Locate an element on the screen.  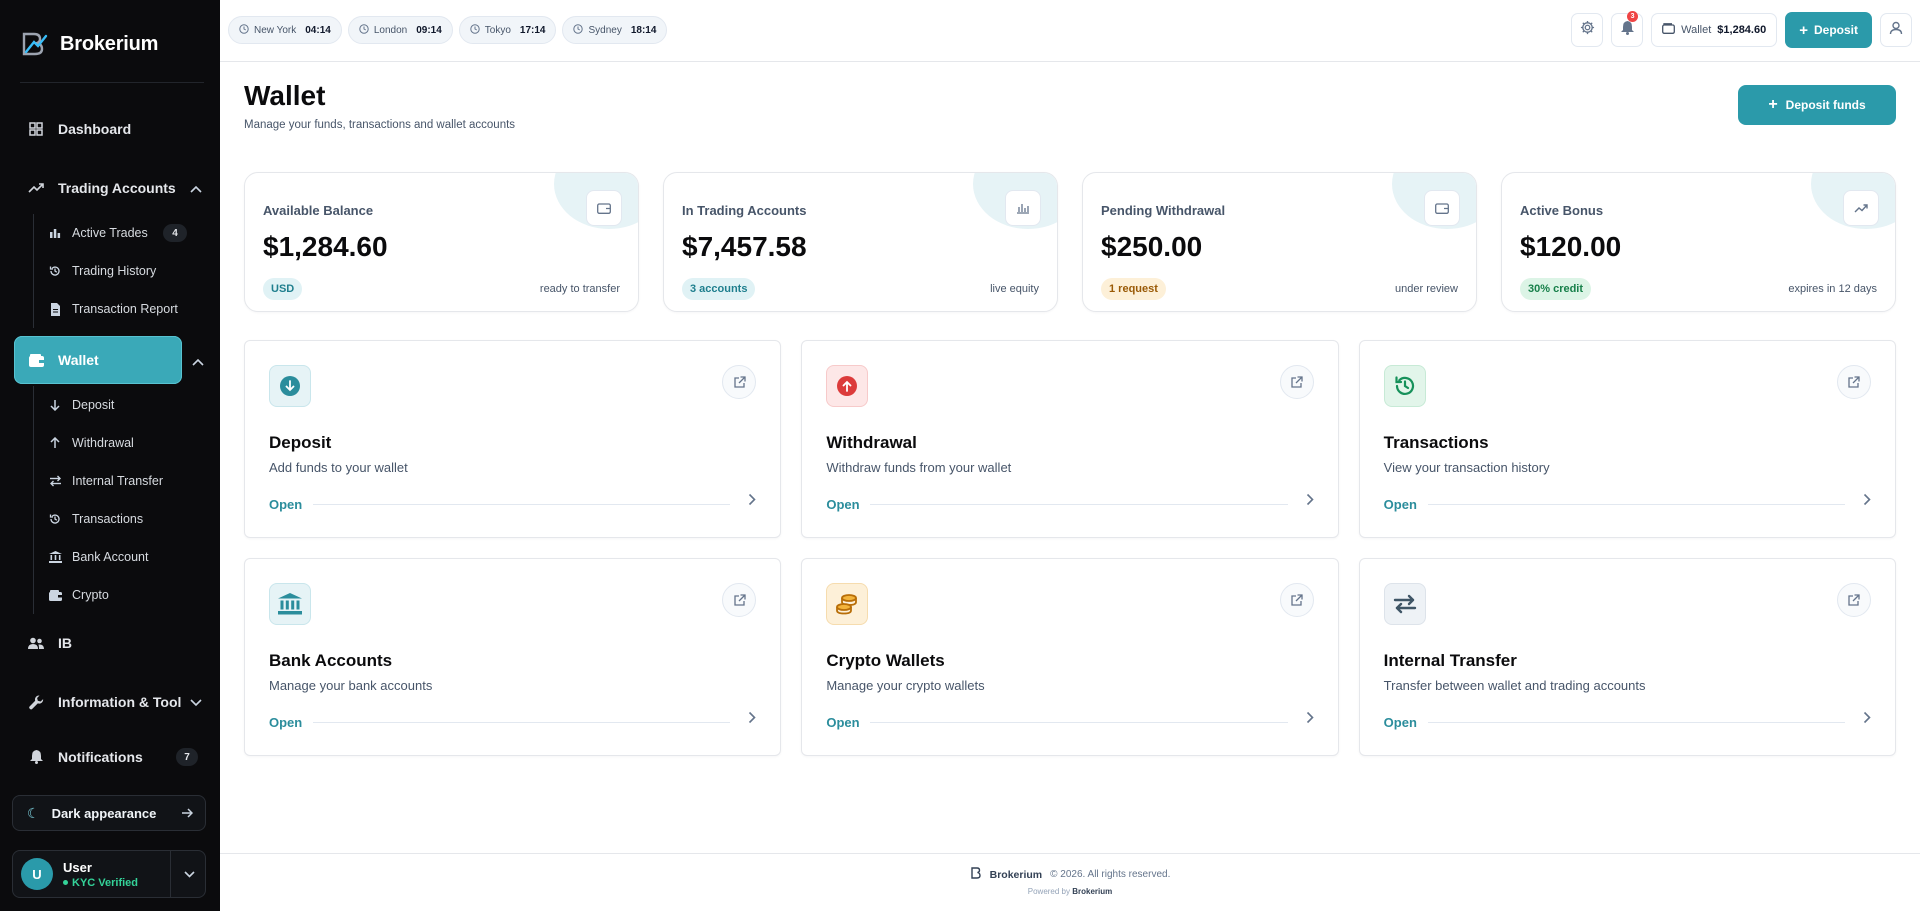
deposit-icon is located at coordinates (290, 386).